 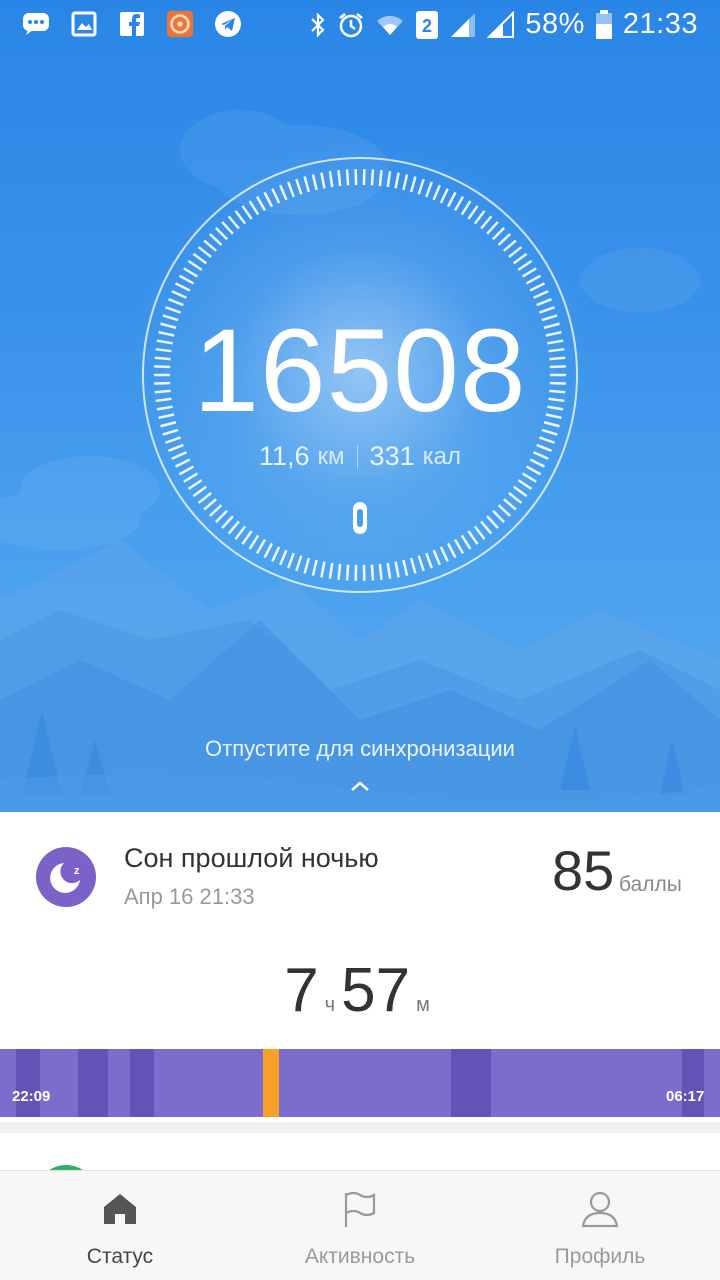 What do you see at coordinates (284, 456) in the screenshot?
I see `distance-value: 11,6` at bounding box center [284, 456].